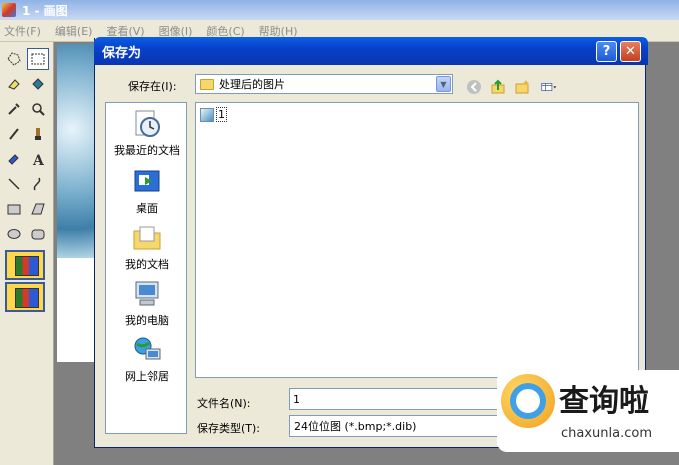  I want to click on help-button: ?, so click(606, 51).